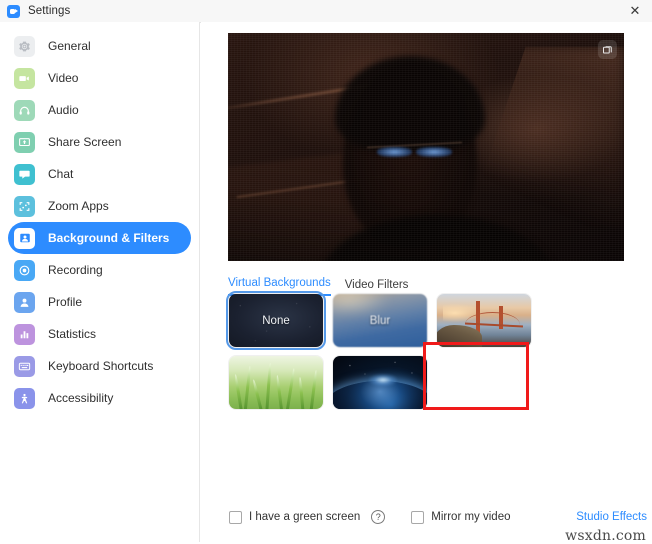  I want to click on sidebar-item-label: Zoom Apps, so click(78, 206).